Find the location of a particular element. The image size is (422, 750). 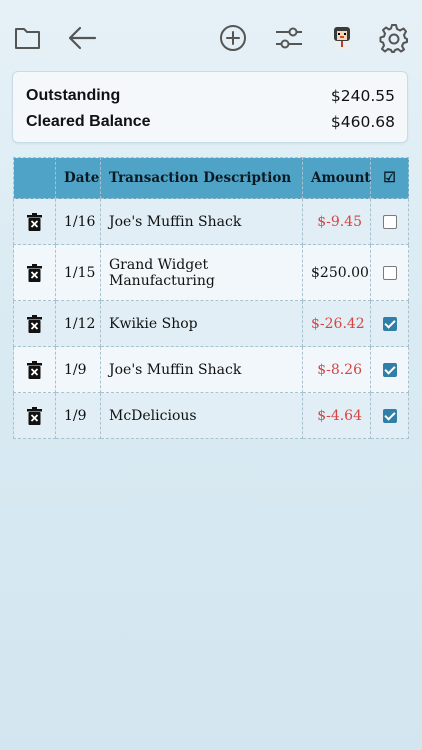

date-cell: 1/15 is located at coordinates (78, 272).